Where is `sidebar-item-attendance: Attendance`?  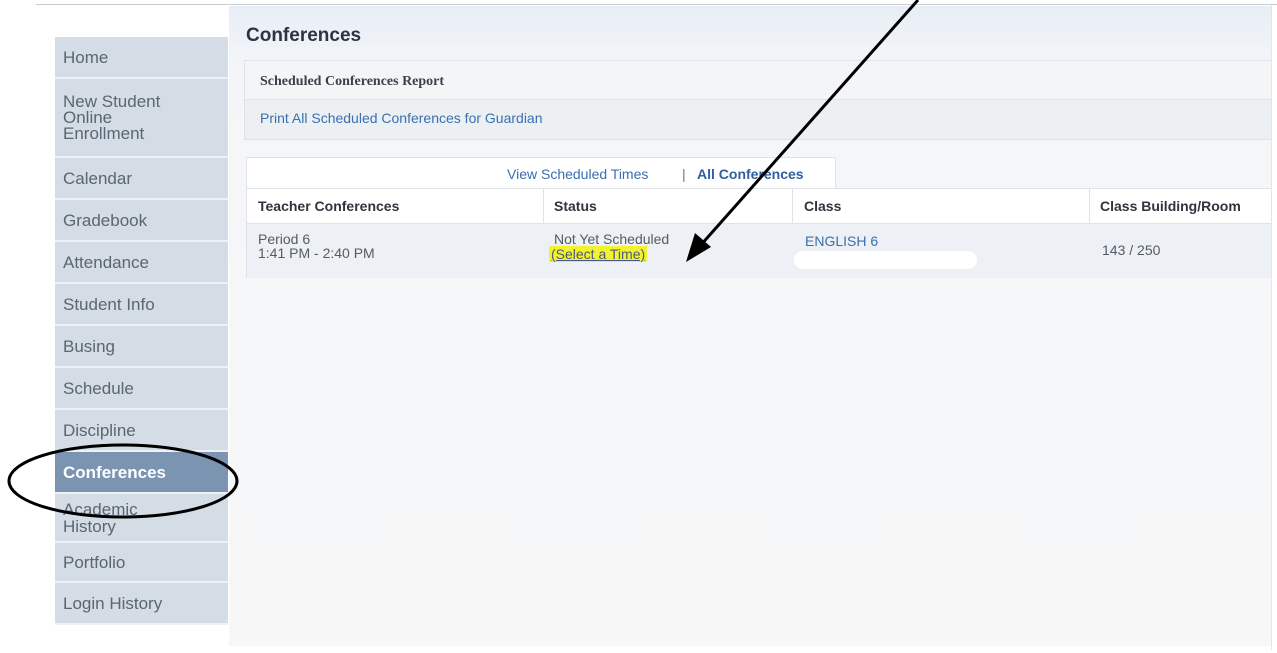 sidebar-item-attendance: Attendance is located at coordinates (141, 263).